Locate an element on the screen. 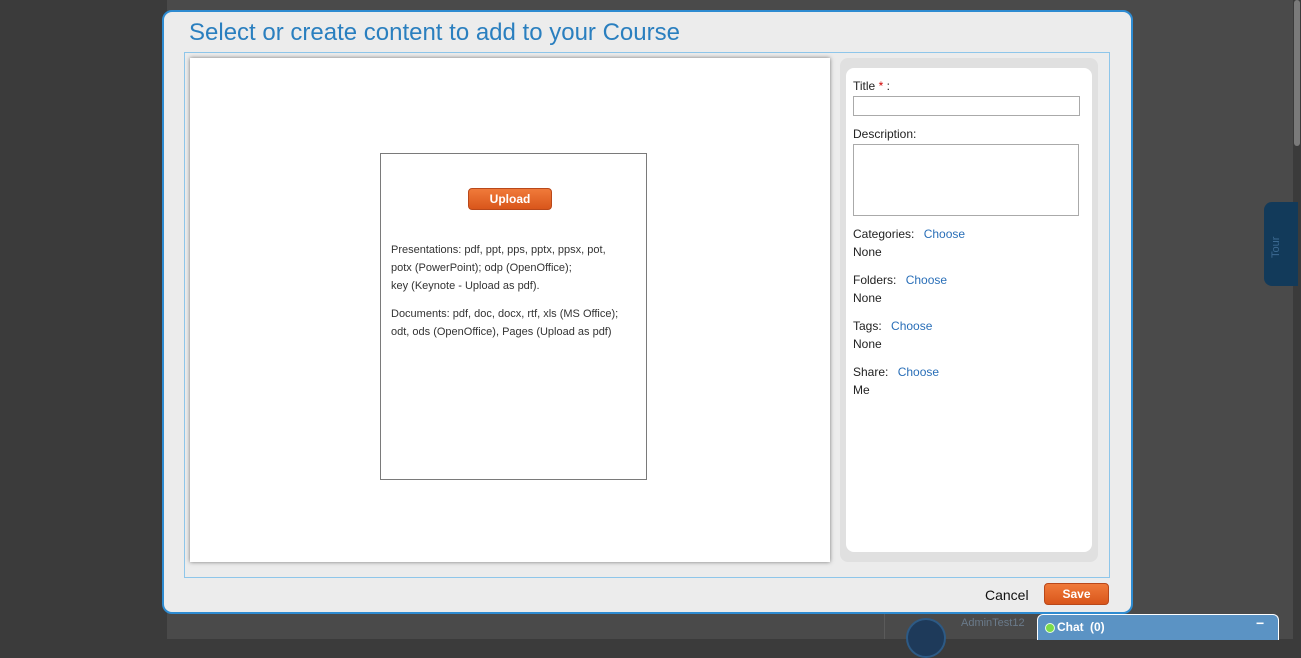 The width and height of the screenshot is (1301, 658). cancel-button: Cancel is located at coordinates (1007, 595).